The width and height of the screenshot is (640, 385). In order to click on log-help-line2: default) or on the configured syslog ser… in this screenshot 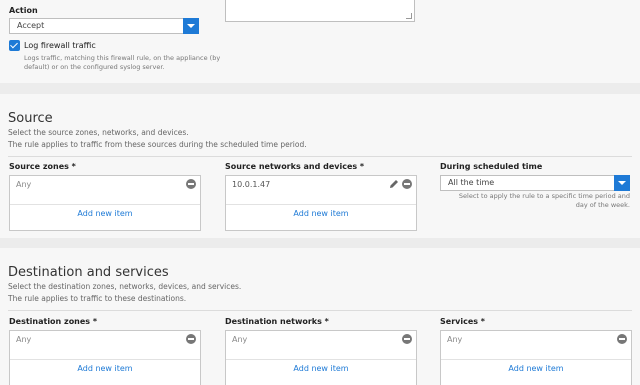, I will do `click(94, 67)`.